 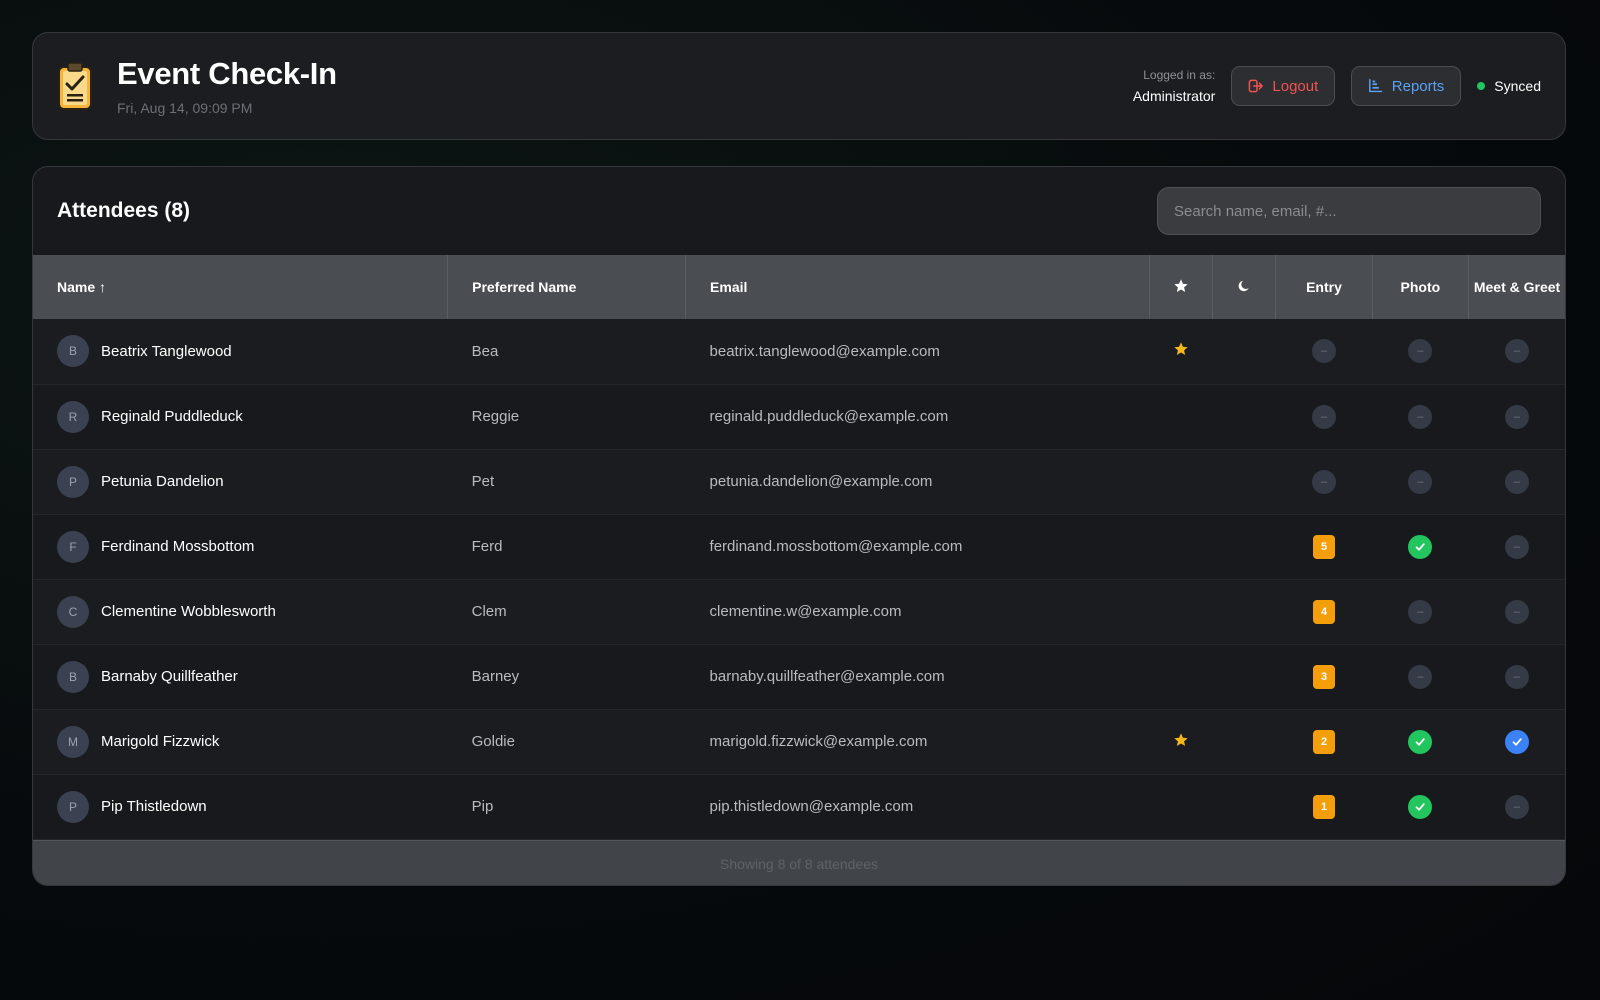 I want to click on table-footer: Showing 8 of 8 attendees, so click(x=799, y=862).